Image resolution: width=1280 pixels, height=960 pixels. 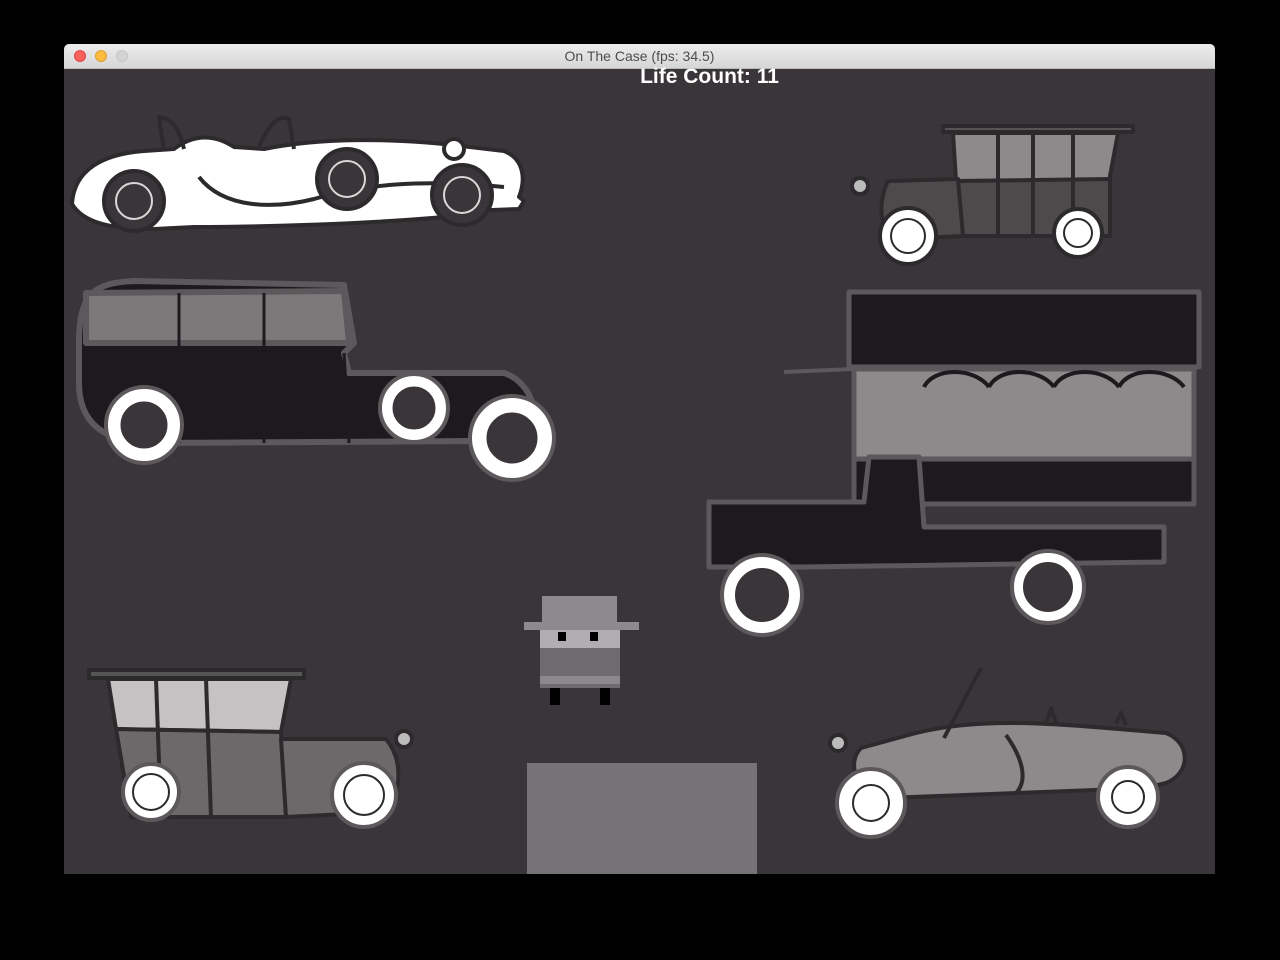 What do you see at coordinates (581, 650) in the screenshot?
I see `player-detective` at bounding box center [581, 650].